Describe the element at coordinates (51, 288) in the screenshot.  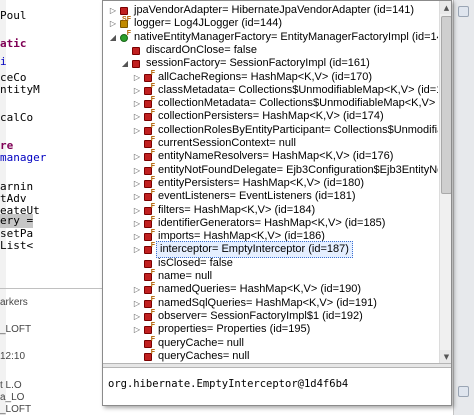
I see `editor-divider` at that location.